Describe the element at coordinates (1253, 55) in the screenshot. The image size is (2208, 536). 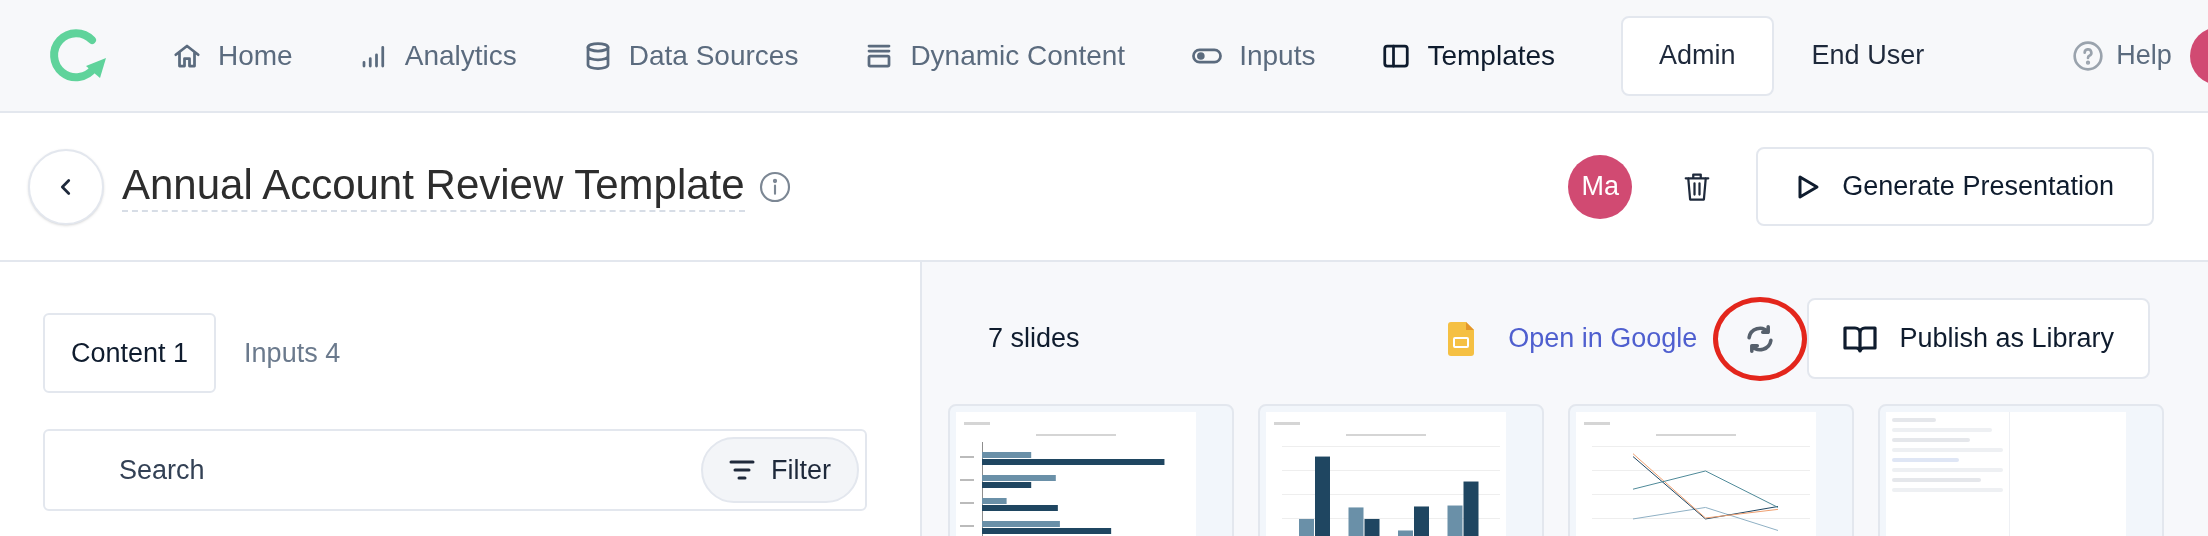
I see `nav-link: Inputs` at that location.